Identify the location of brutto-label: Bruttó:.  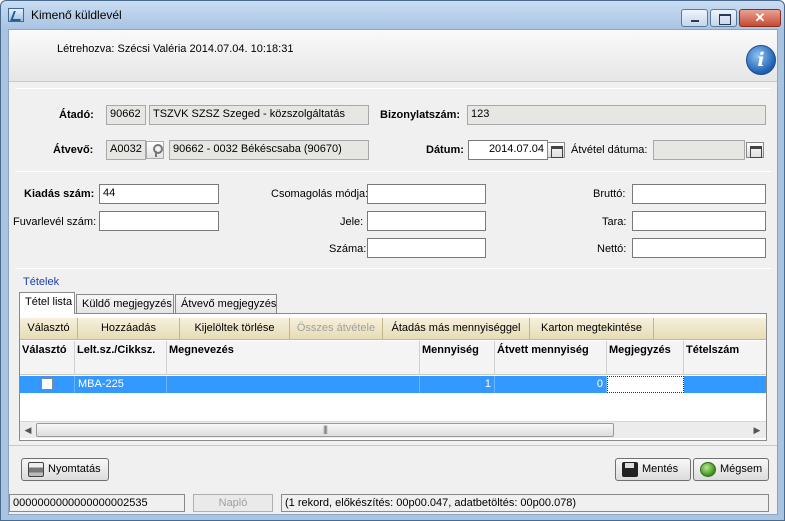
(609, 194).